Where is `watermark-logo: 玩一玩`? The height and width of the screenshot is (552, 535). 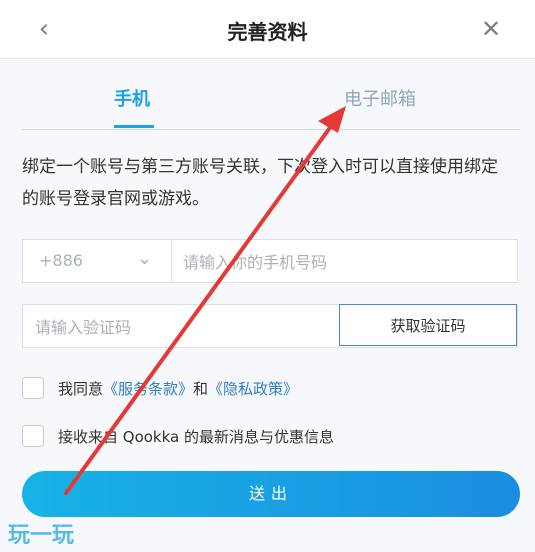 watermark-logo: 玩一玩 is located at coordinates (41, 535).